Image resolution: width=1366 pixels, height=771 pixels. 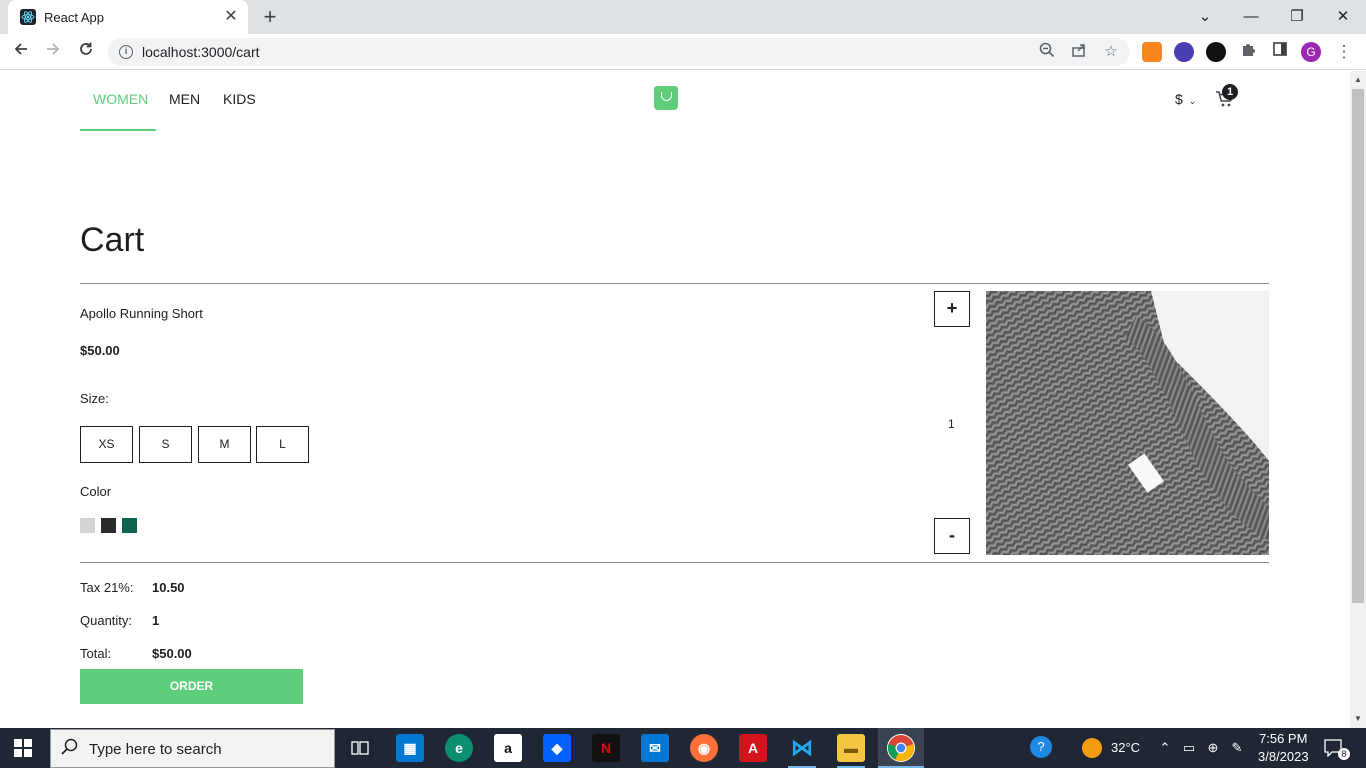 What do you see at coordinates (1185, 99) in the screenshot?
I see `currency-switcher: $ ⌄` at bounding box center [1185, 99].